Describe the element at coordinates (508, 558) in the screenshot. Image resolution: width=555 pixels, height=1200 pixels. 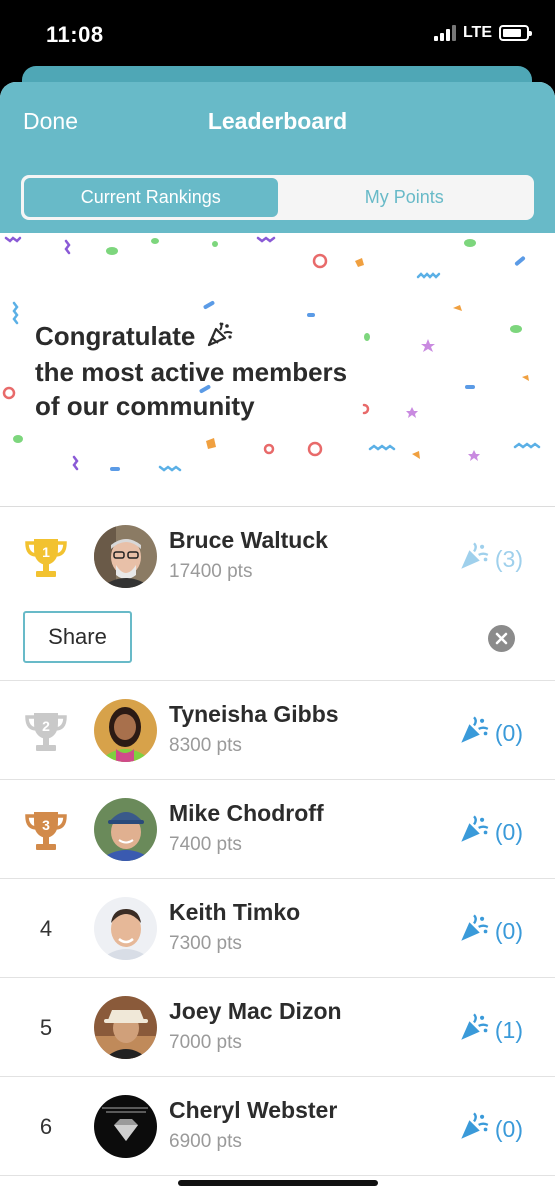
I see `congratulate-count: (3)` at that location.